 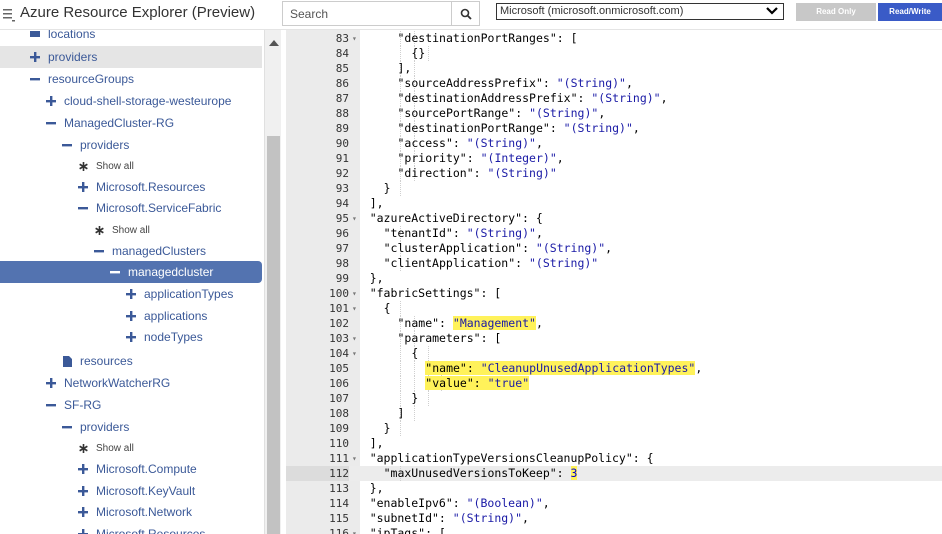 What do you see at coordinates (418, 53) in the screenshot?
I see `code-token: {}` at bounding box center [418, 53].